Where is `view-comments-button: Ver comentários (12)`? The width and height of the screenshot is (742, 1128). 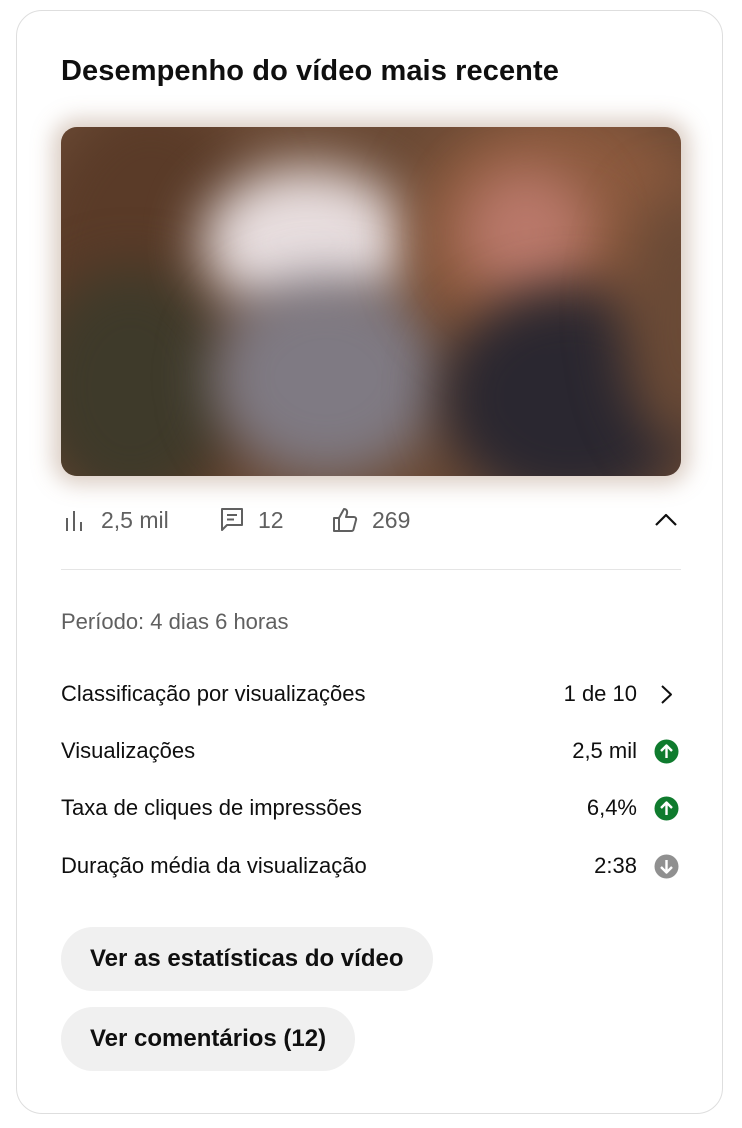
view-comments-button: Ver comentários (12) is located at coordinates (208, 1039).